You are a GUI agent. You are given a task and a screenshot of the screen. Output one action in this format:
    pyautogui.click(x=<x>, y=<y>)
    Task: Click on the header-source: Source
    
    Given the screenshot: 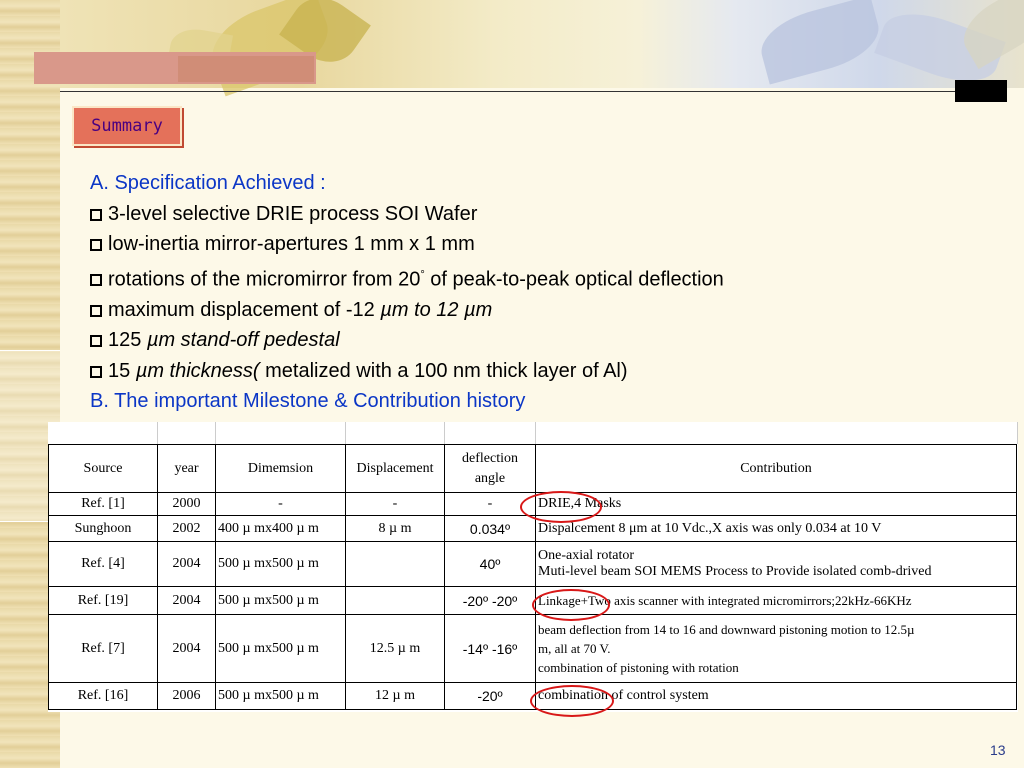 What is the action you would take?
    pyautogui.click(x=103, y=468)
    